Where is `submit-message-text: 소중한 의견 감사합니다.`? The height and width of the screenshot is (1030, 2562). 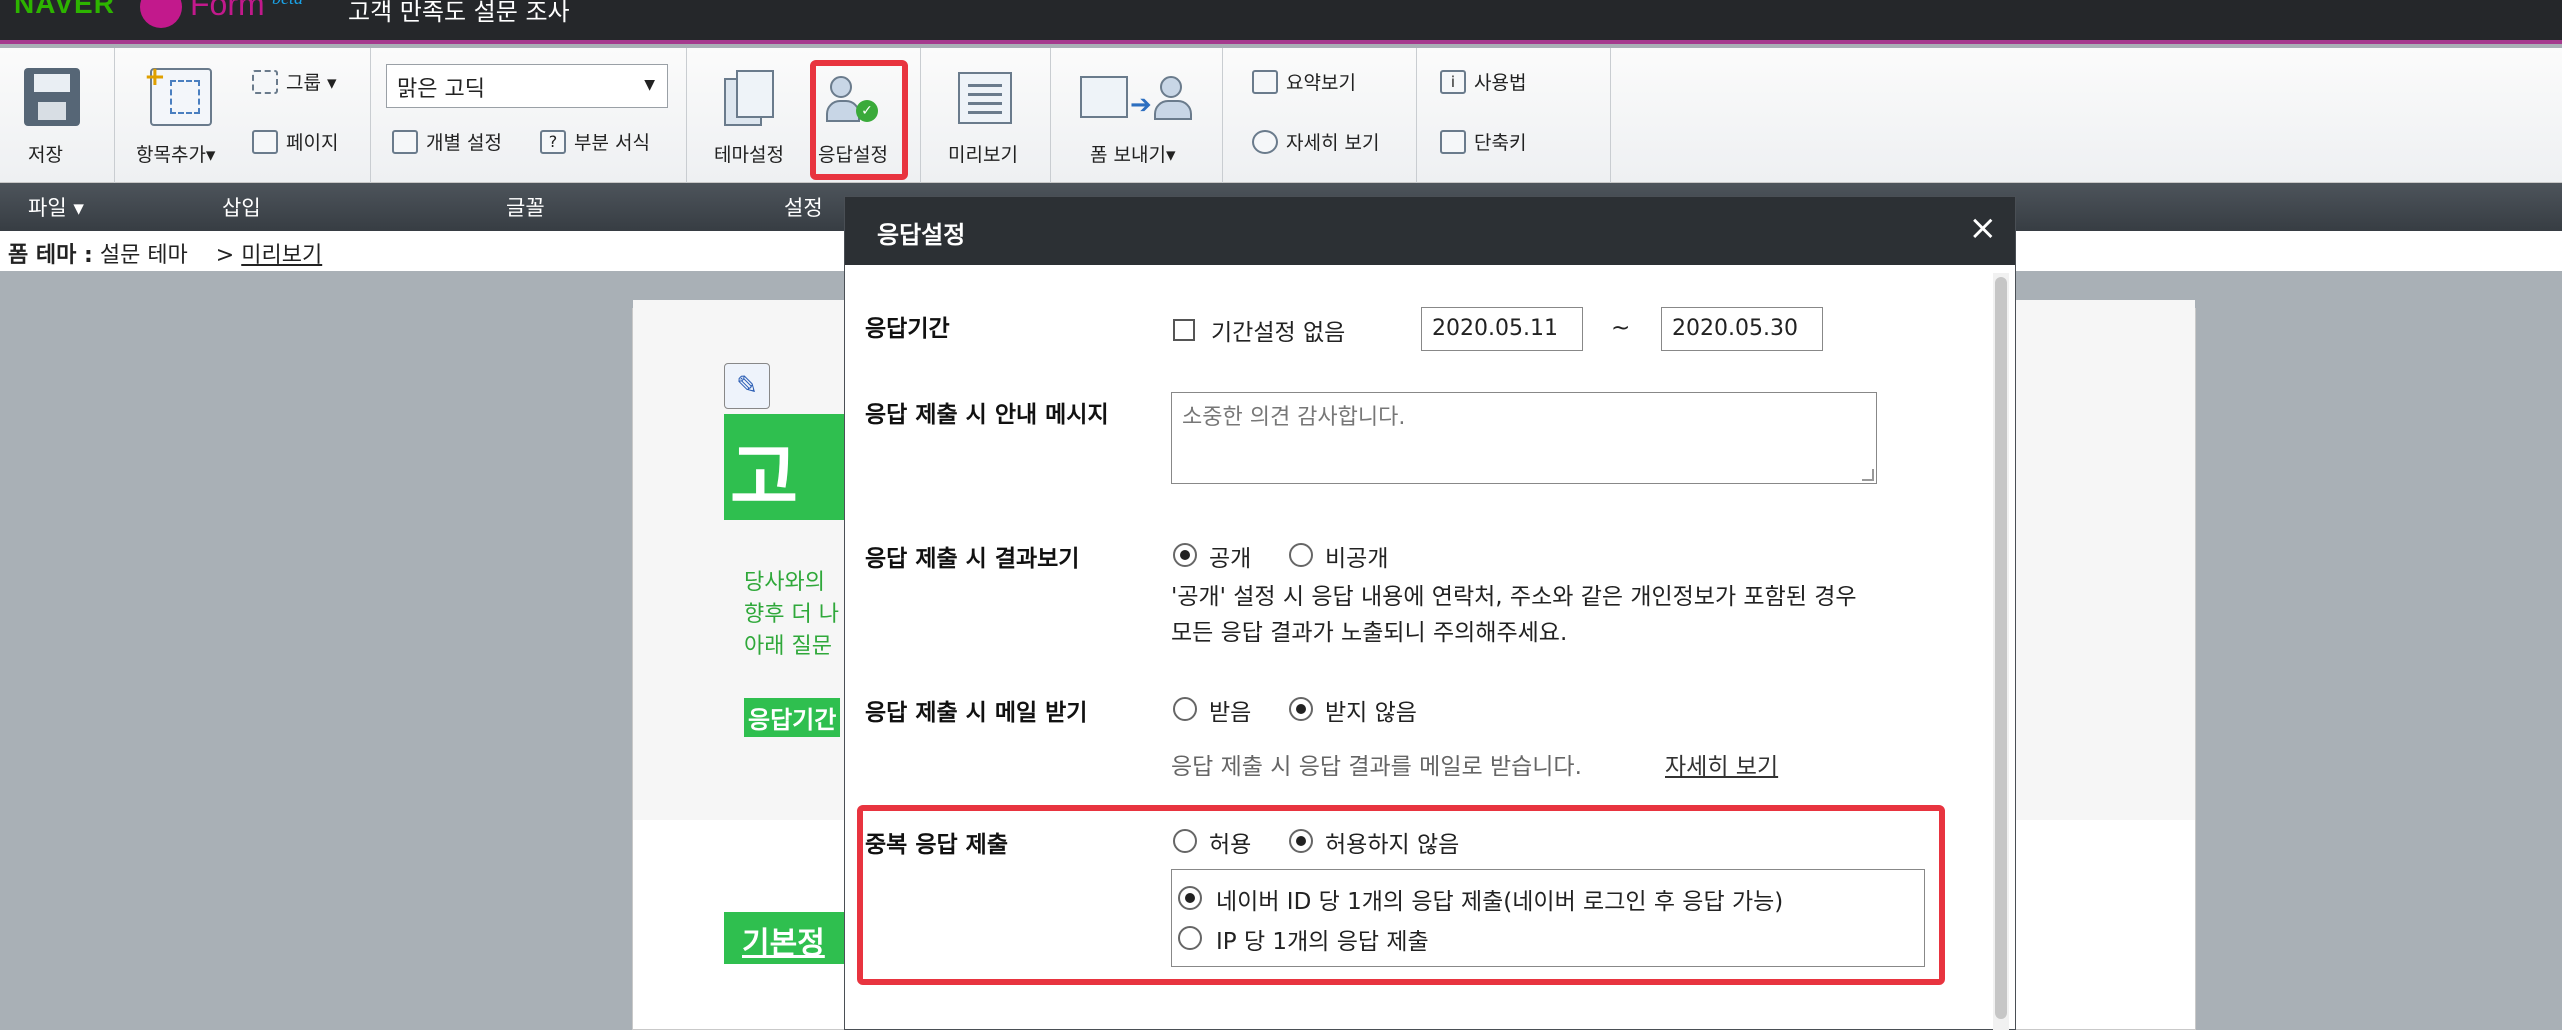
submit-message-text: 소중한 의견 감사합니다. is located at coordinates (1294, 417).